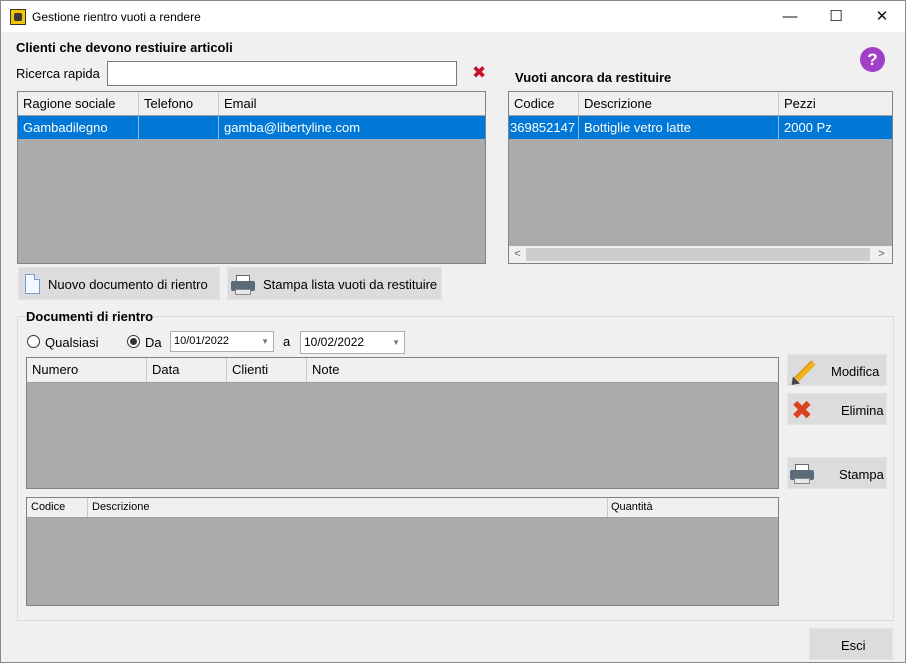 This screenshot has width=906, height=663. I want to click on help-icon: ?, so click(872, 59).